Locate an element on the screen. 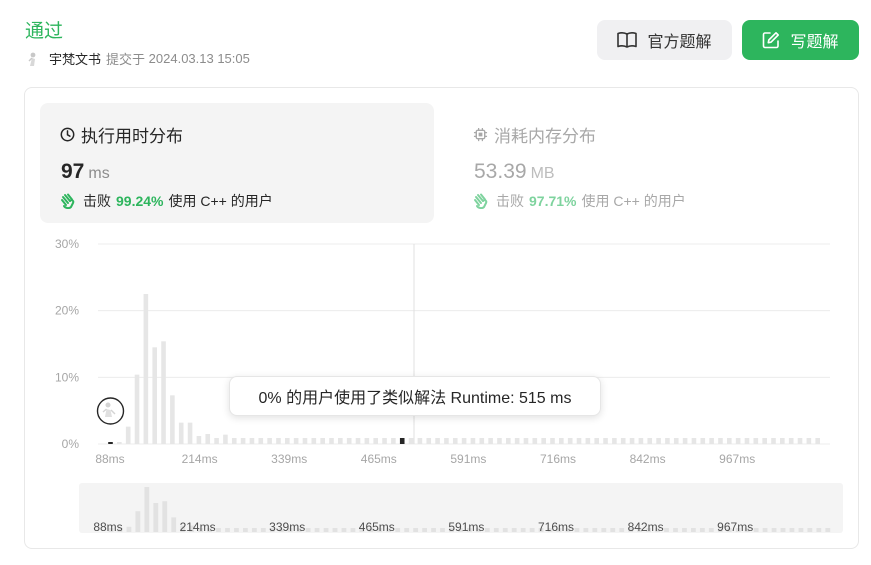  x-tick-label: 214ms is located at coordinates (200, 459).